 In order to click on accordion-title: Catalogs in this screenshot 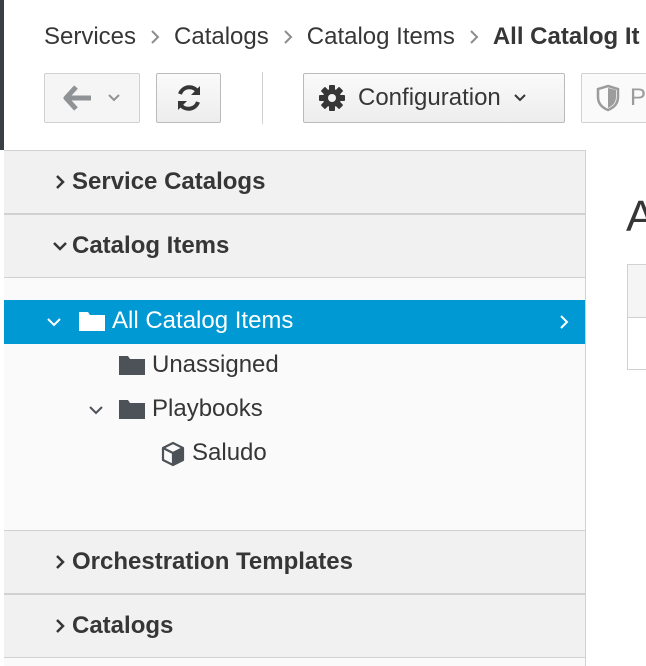, I will do `click(123, 625)`.